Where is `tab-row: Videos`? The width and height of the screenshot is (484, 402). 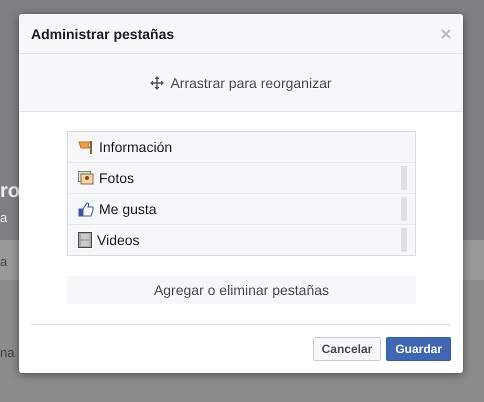
tab-row: Videos is located at coordinates (241, 239).